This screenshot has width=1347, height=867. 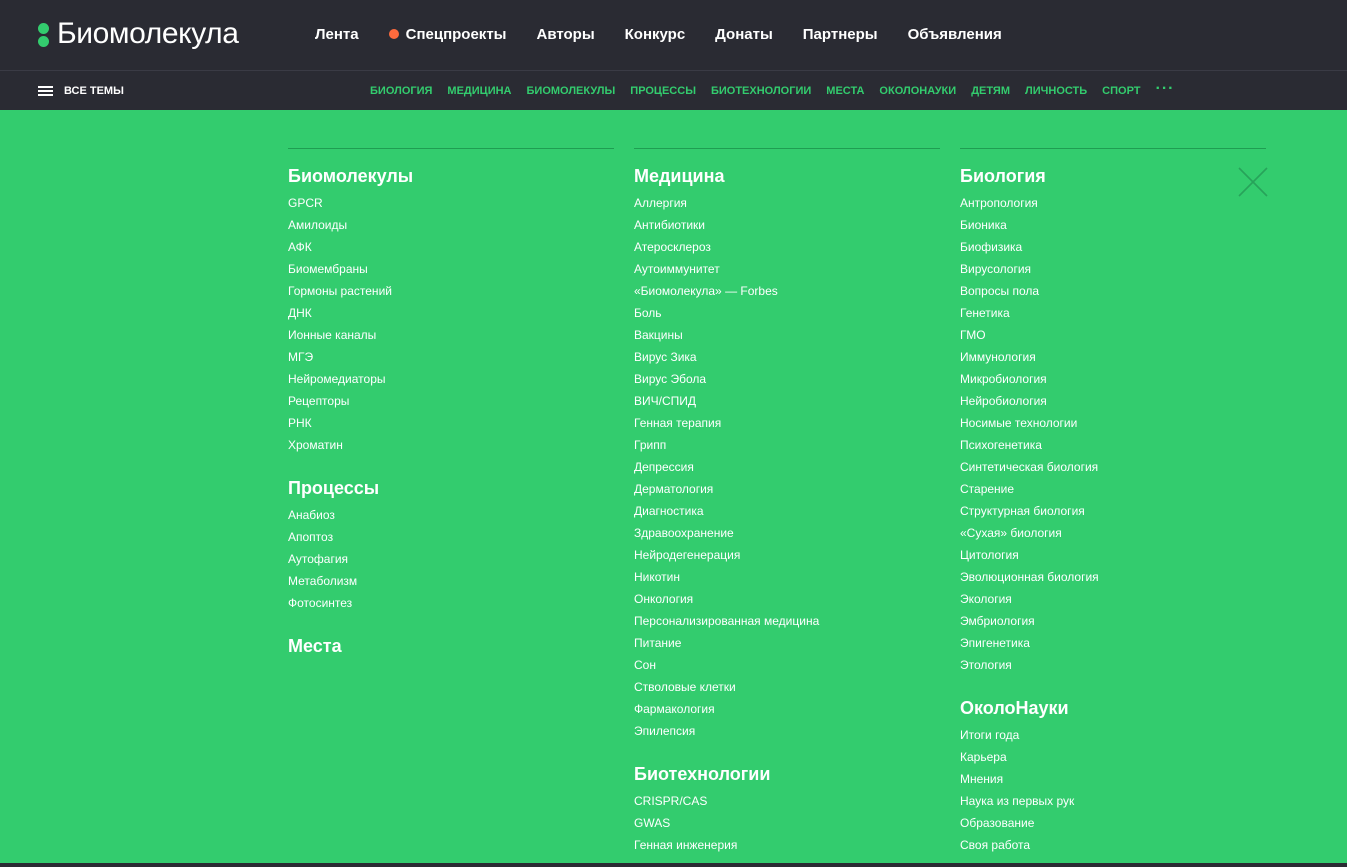 What do you see at coordinates (451, 445) in the screenshot?
I see `menu-link: Хроматин` at bounding box center [451, 445].